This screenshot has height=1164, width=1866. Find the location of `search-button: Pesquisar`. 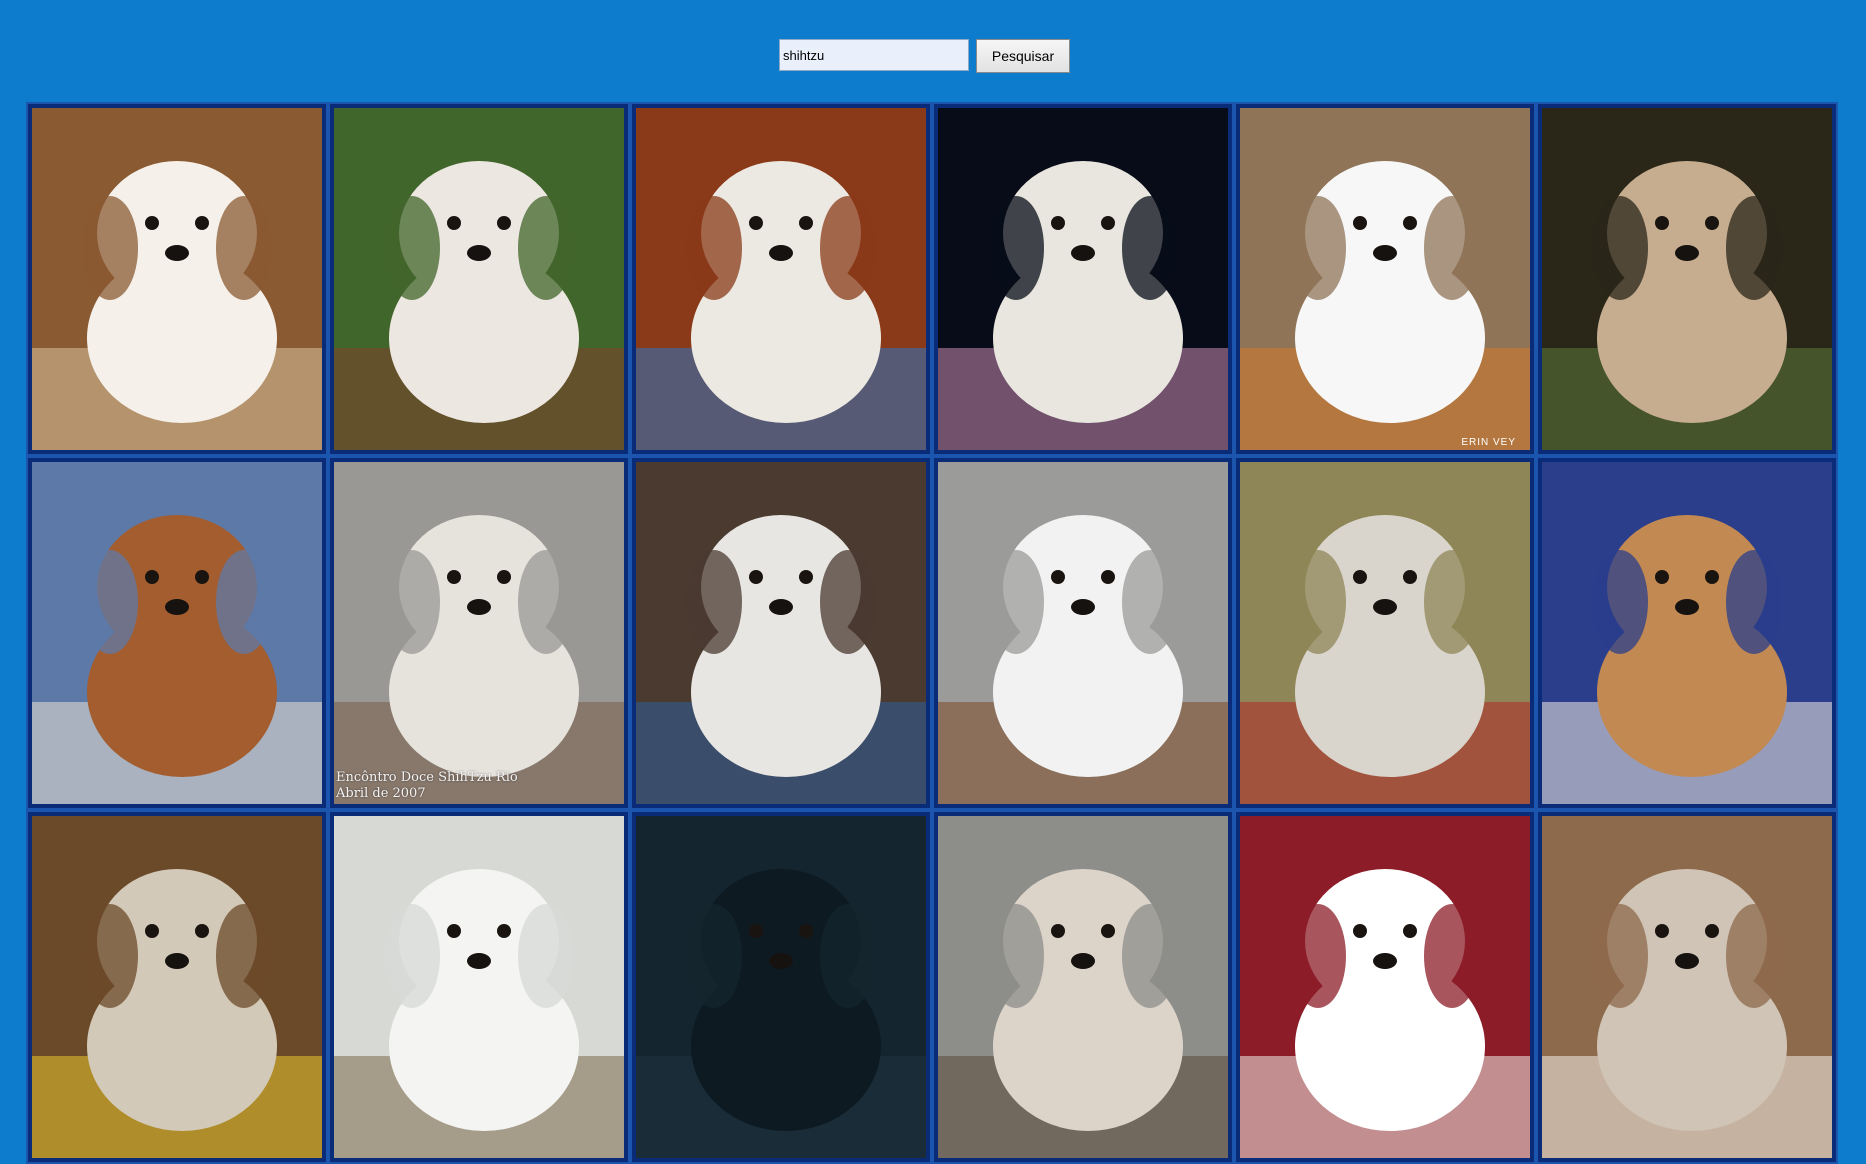

search-button: Pesquisar is located at coordinates (1023, 56).